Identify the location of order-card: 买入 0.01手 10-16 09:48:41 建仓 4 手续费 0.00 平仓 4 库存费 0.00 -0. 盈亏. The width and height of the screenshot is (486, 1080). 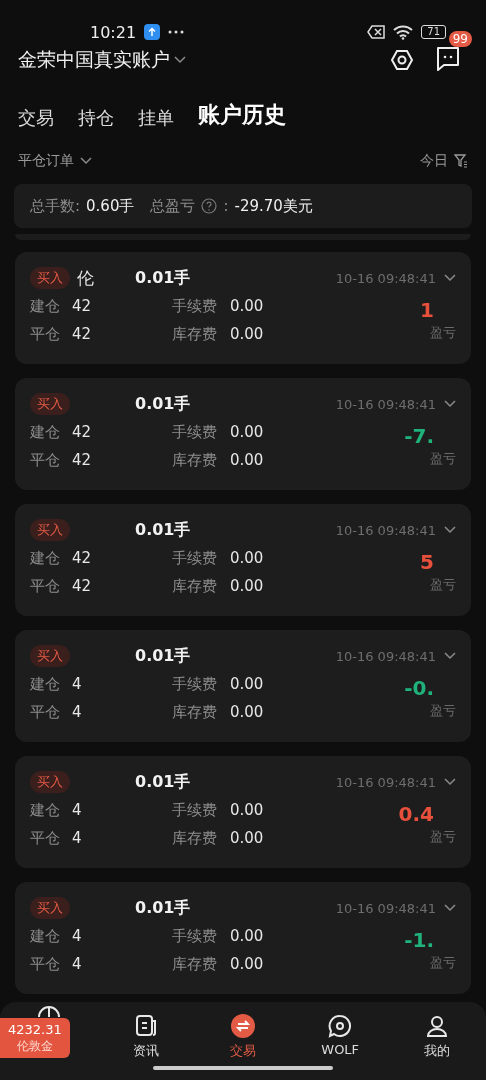
(243, 686).